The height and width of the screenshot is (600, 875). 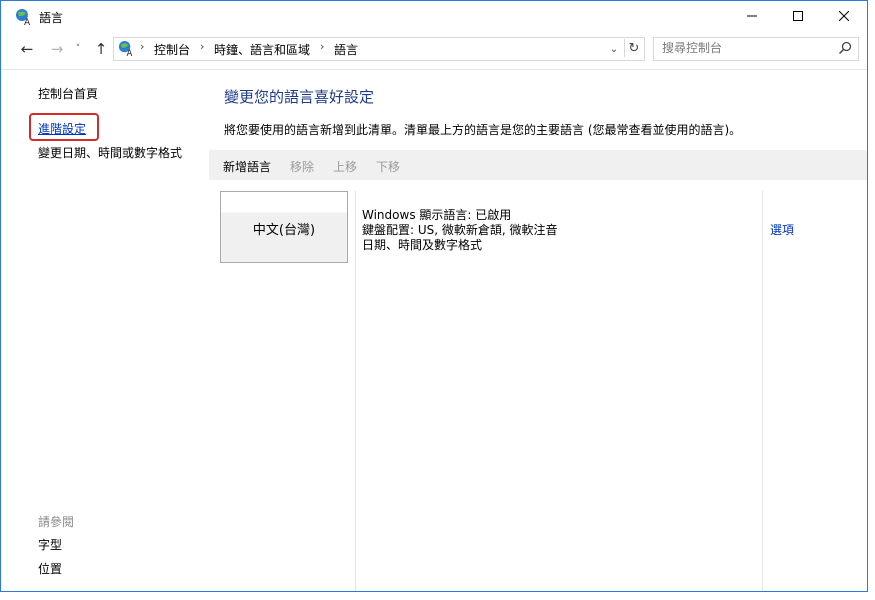 I want to click on back-button: ←, so click(x=27, y=49).